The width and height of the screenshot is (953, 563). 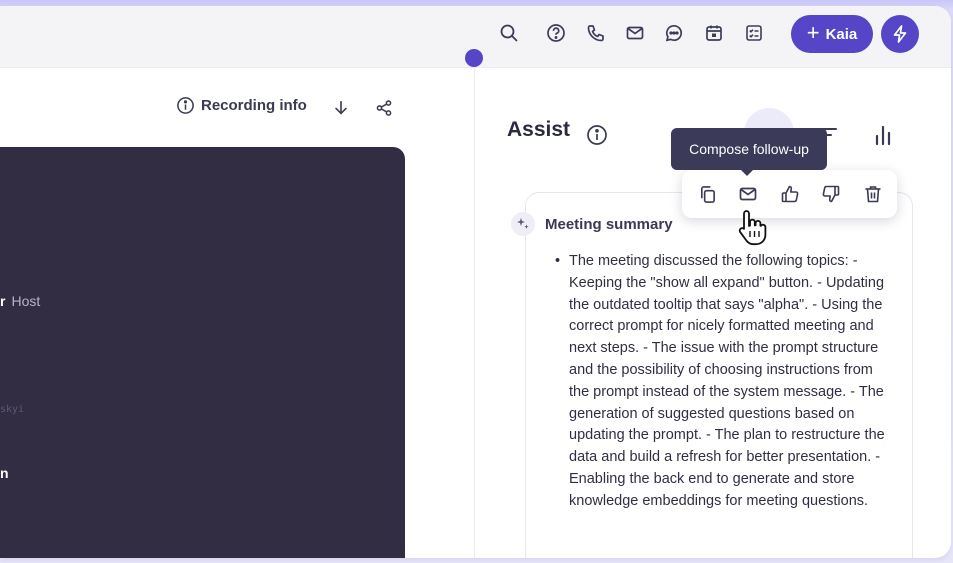 I want to click on thumbs-up-icon, so click(x=790, y=194).